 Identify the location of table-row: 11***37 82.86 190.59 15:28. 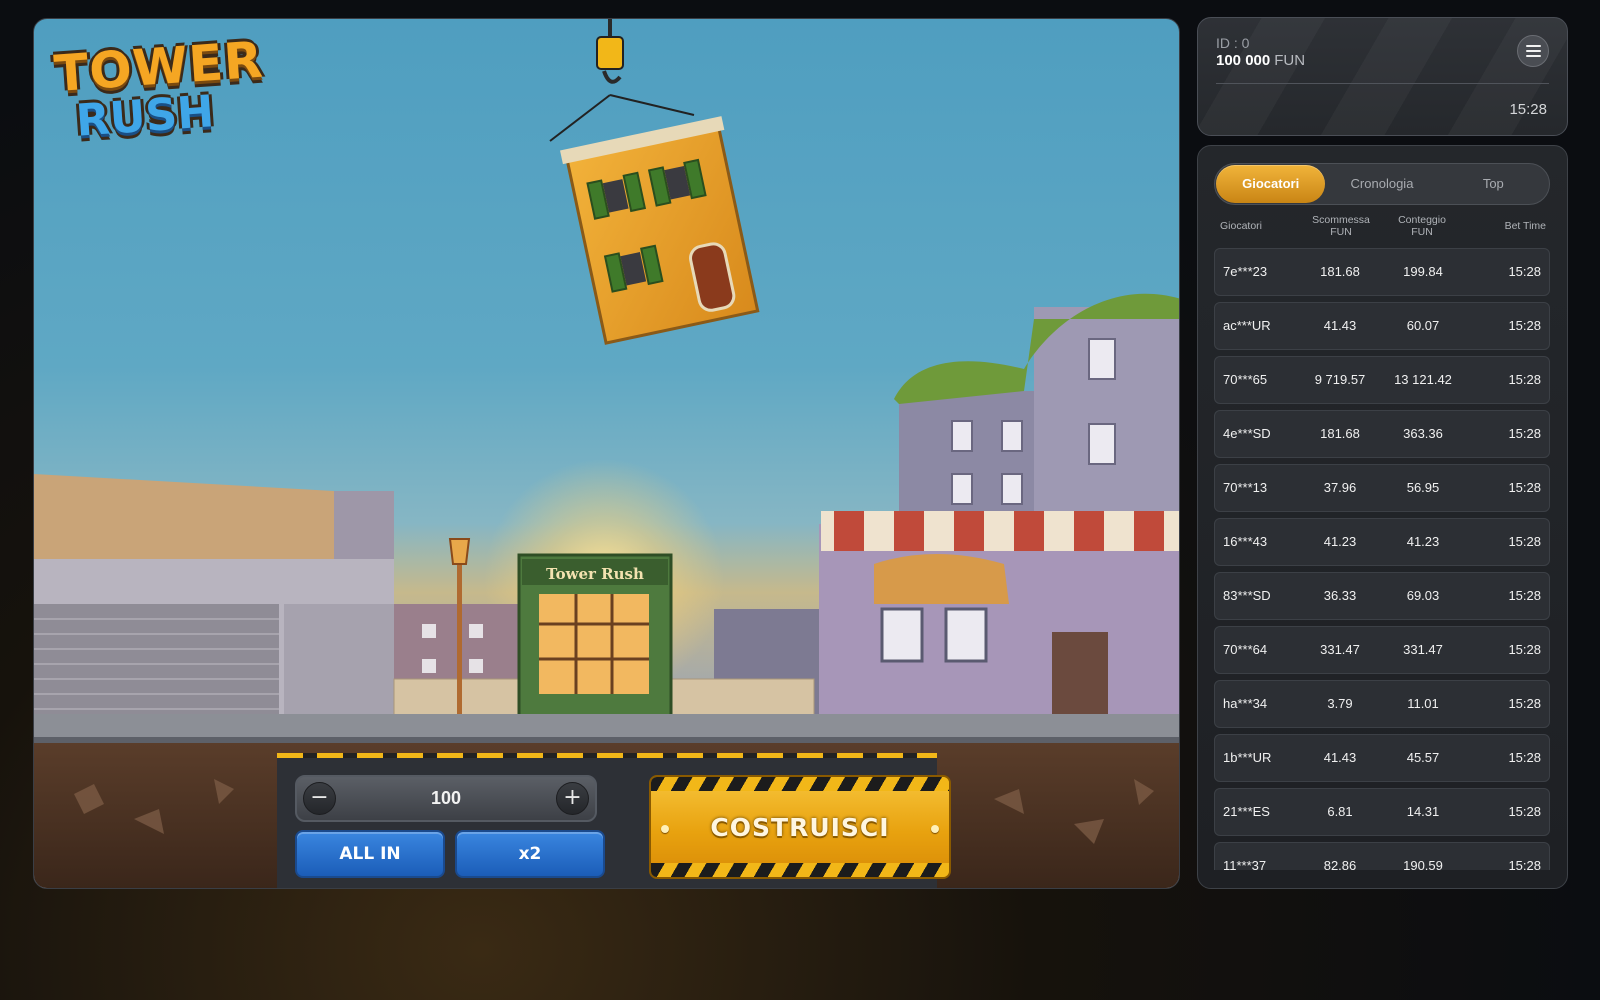
(1382, 856).